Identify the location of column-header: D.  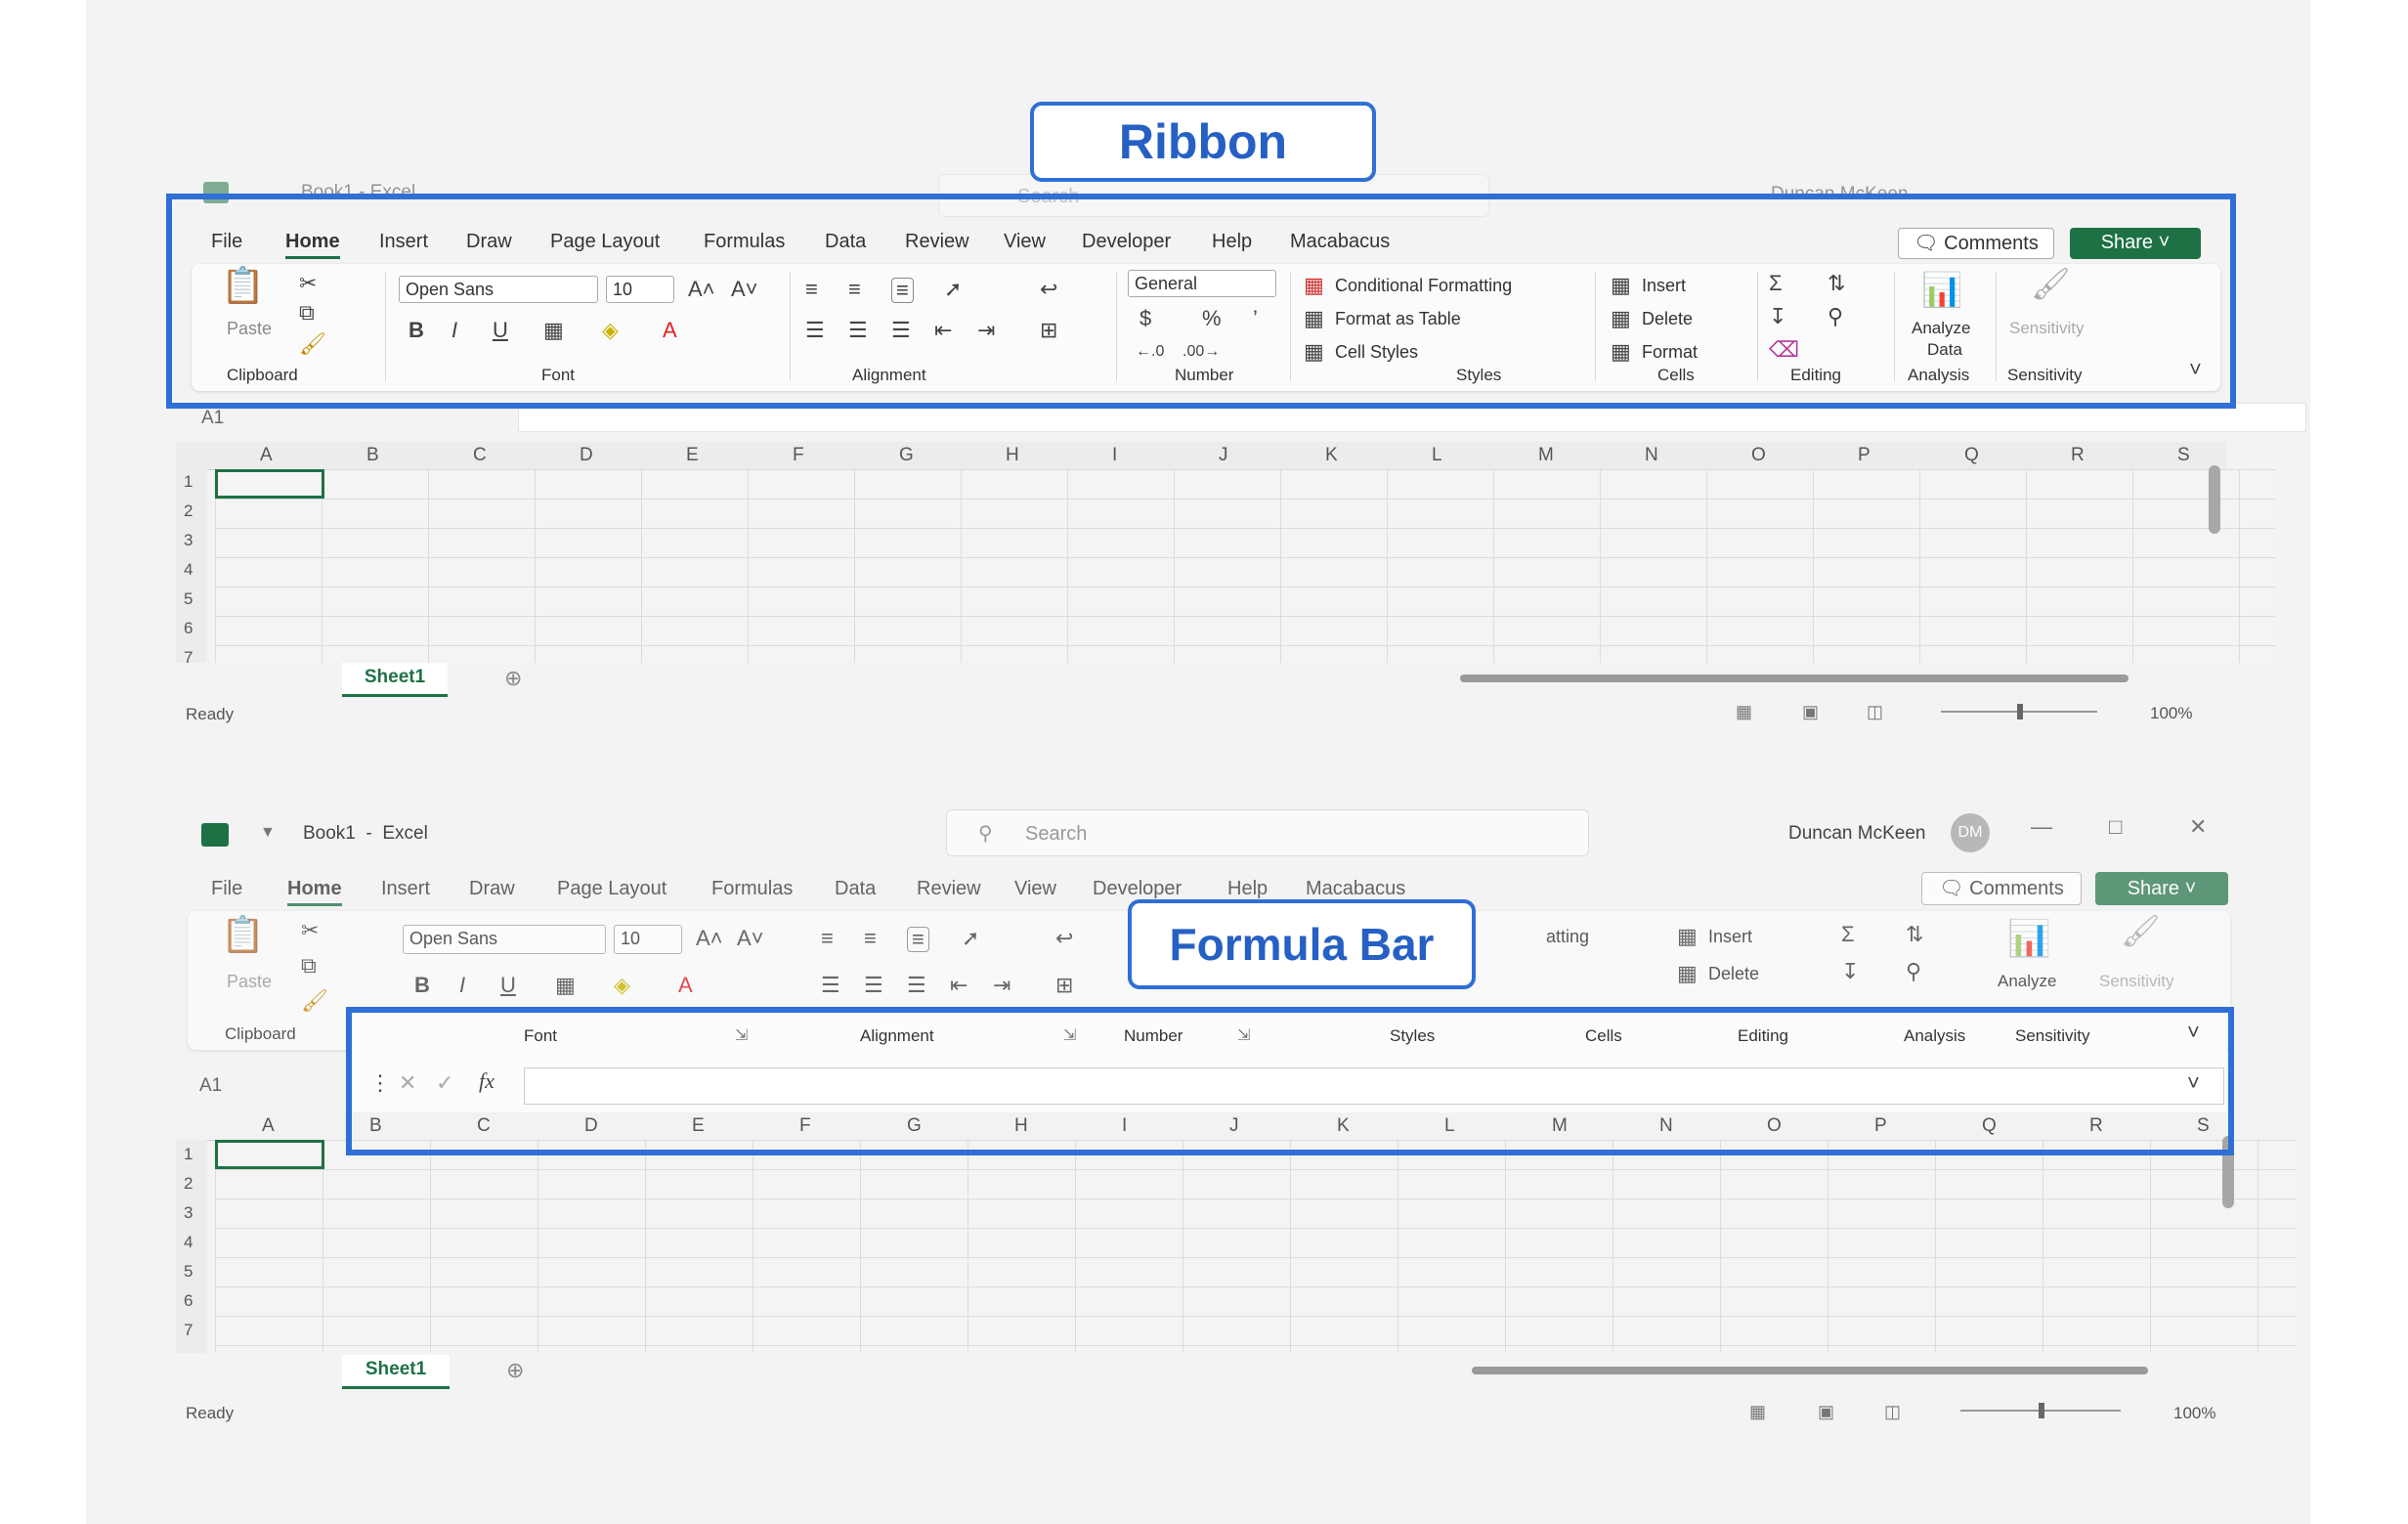
(586, 456).